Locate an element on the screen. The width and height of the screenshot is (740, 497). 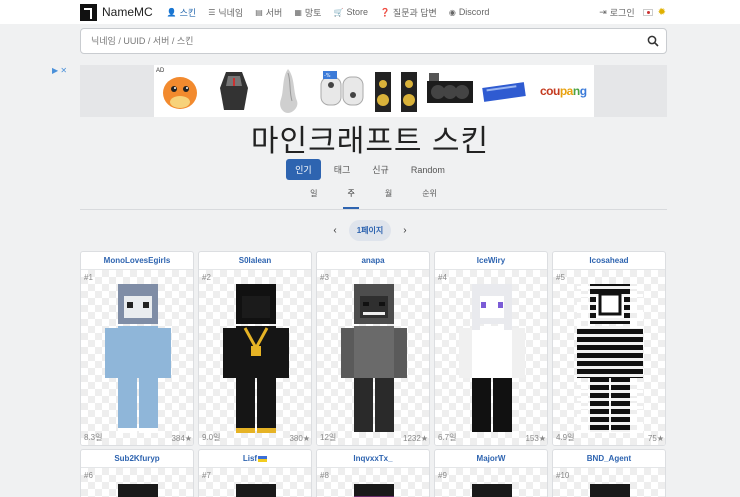
skin-preview: #9 is located at coordinates (491, 482).